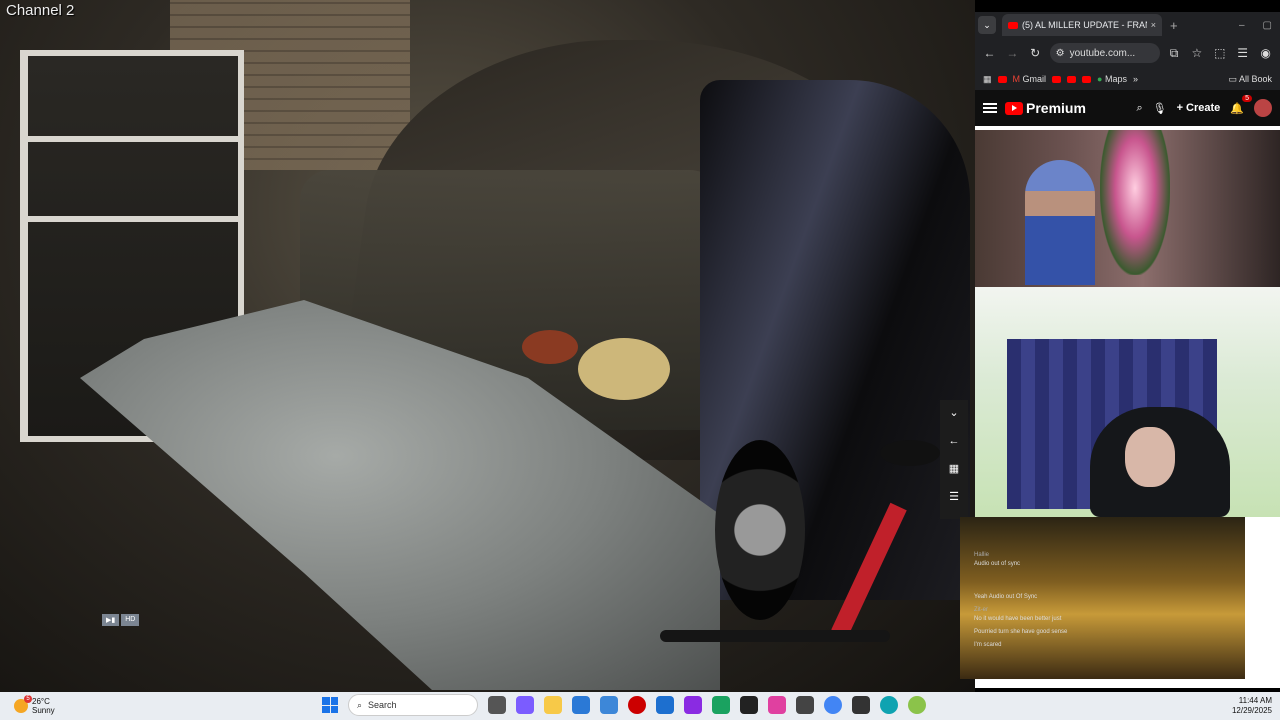  What do you see at coordinates (525, 705) in the screenshot?
I see `app-icon-p` at bounding box center [525, 705].